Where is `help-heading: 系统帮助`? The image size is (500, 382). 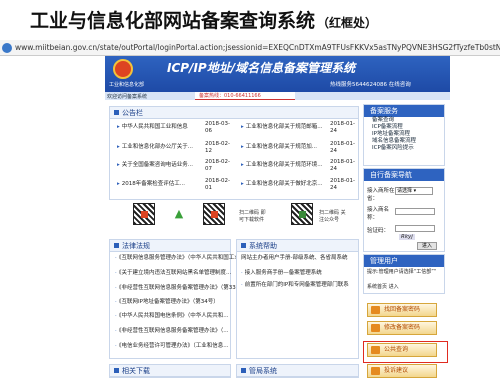
help-heading: 系统帮助 is located at coordinates (297, 246).